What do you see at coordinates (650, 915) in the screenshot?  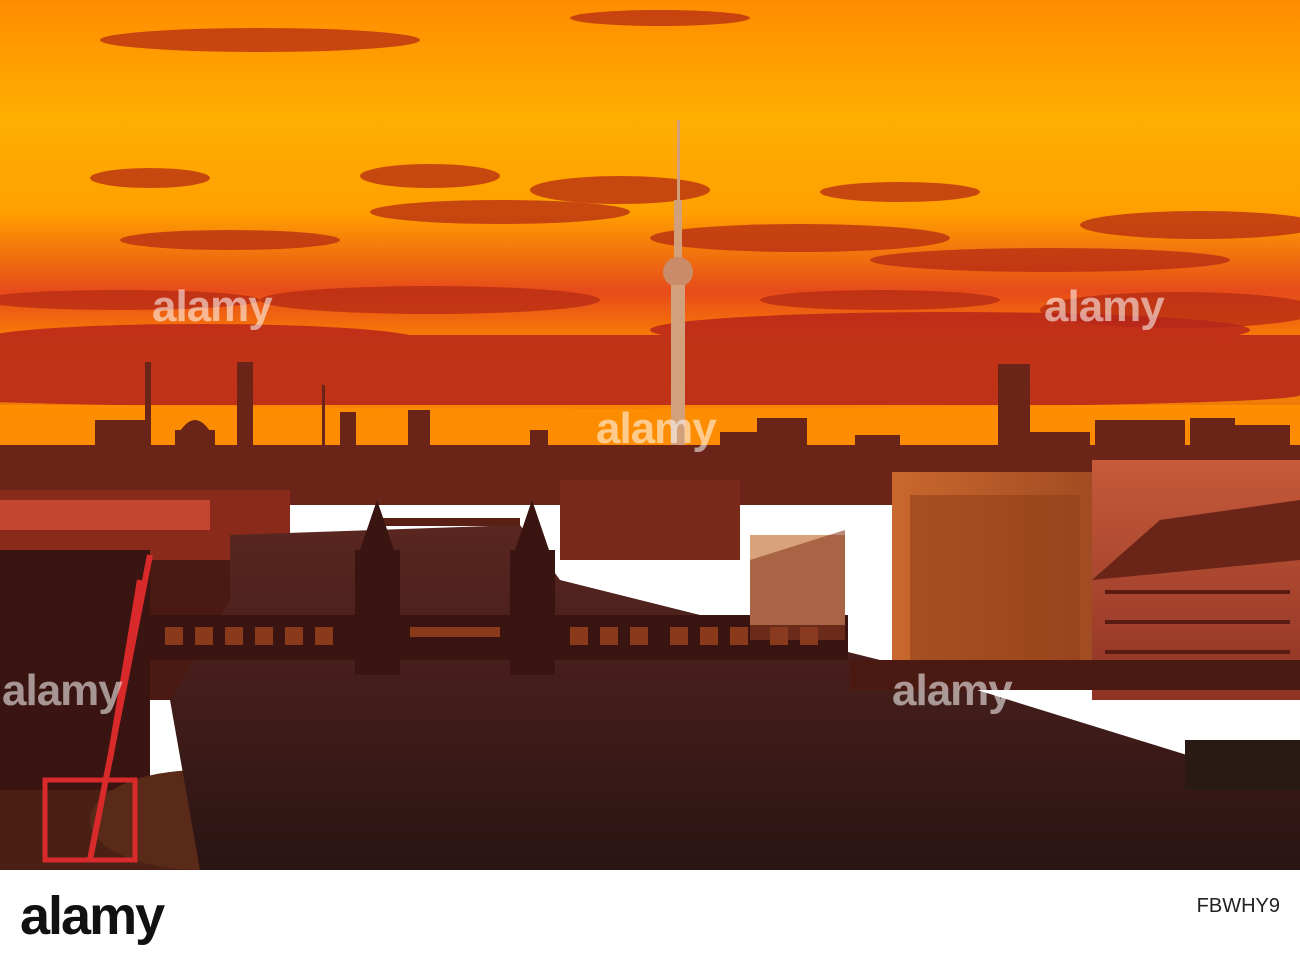 I see `footer-bar: alamy FBWHY9` at bounding box center [650, 915].